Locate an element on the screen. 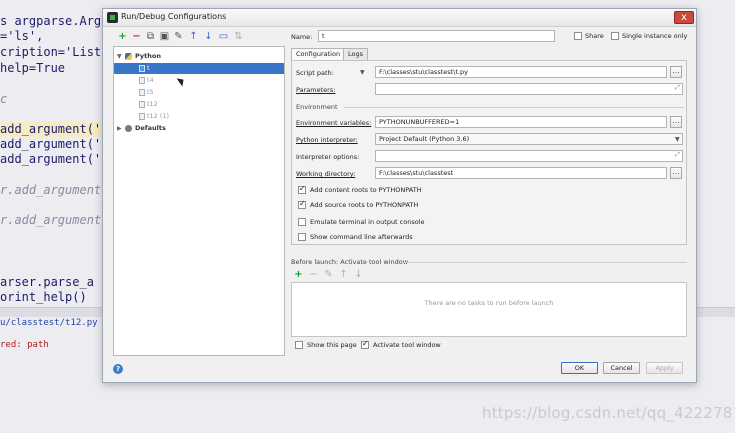  tree-item-t12-1: t12 (1) is located at coordinates (199, 116).